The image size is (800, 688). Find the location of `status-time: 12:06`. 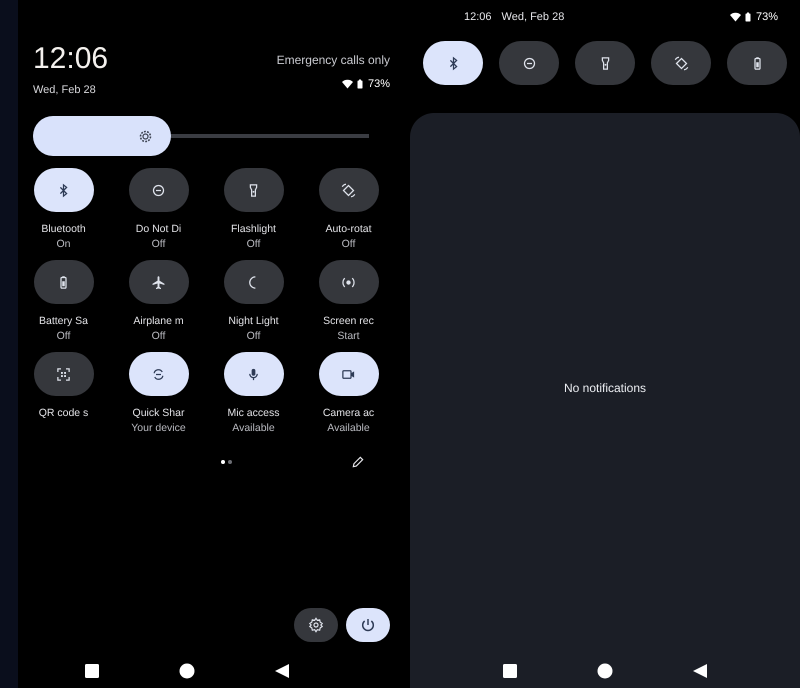

status-time: 12:06 is located at coordinates (478, 17).